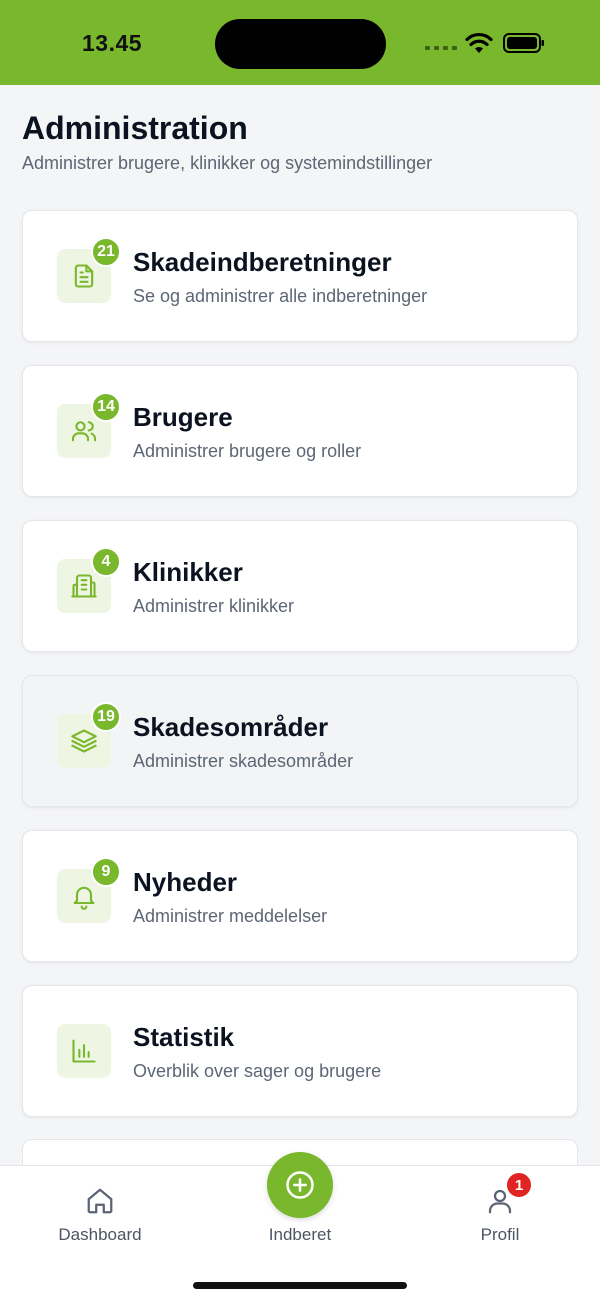 The height and width of the screenshot is (1299, 600). Describe the element at coordinates (500, 1216) in the screenshot. I see `tab-profil: Profil` at that location.